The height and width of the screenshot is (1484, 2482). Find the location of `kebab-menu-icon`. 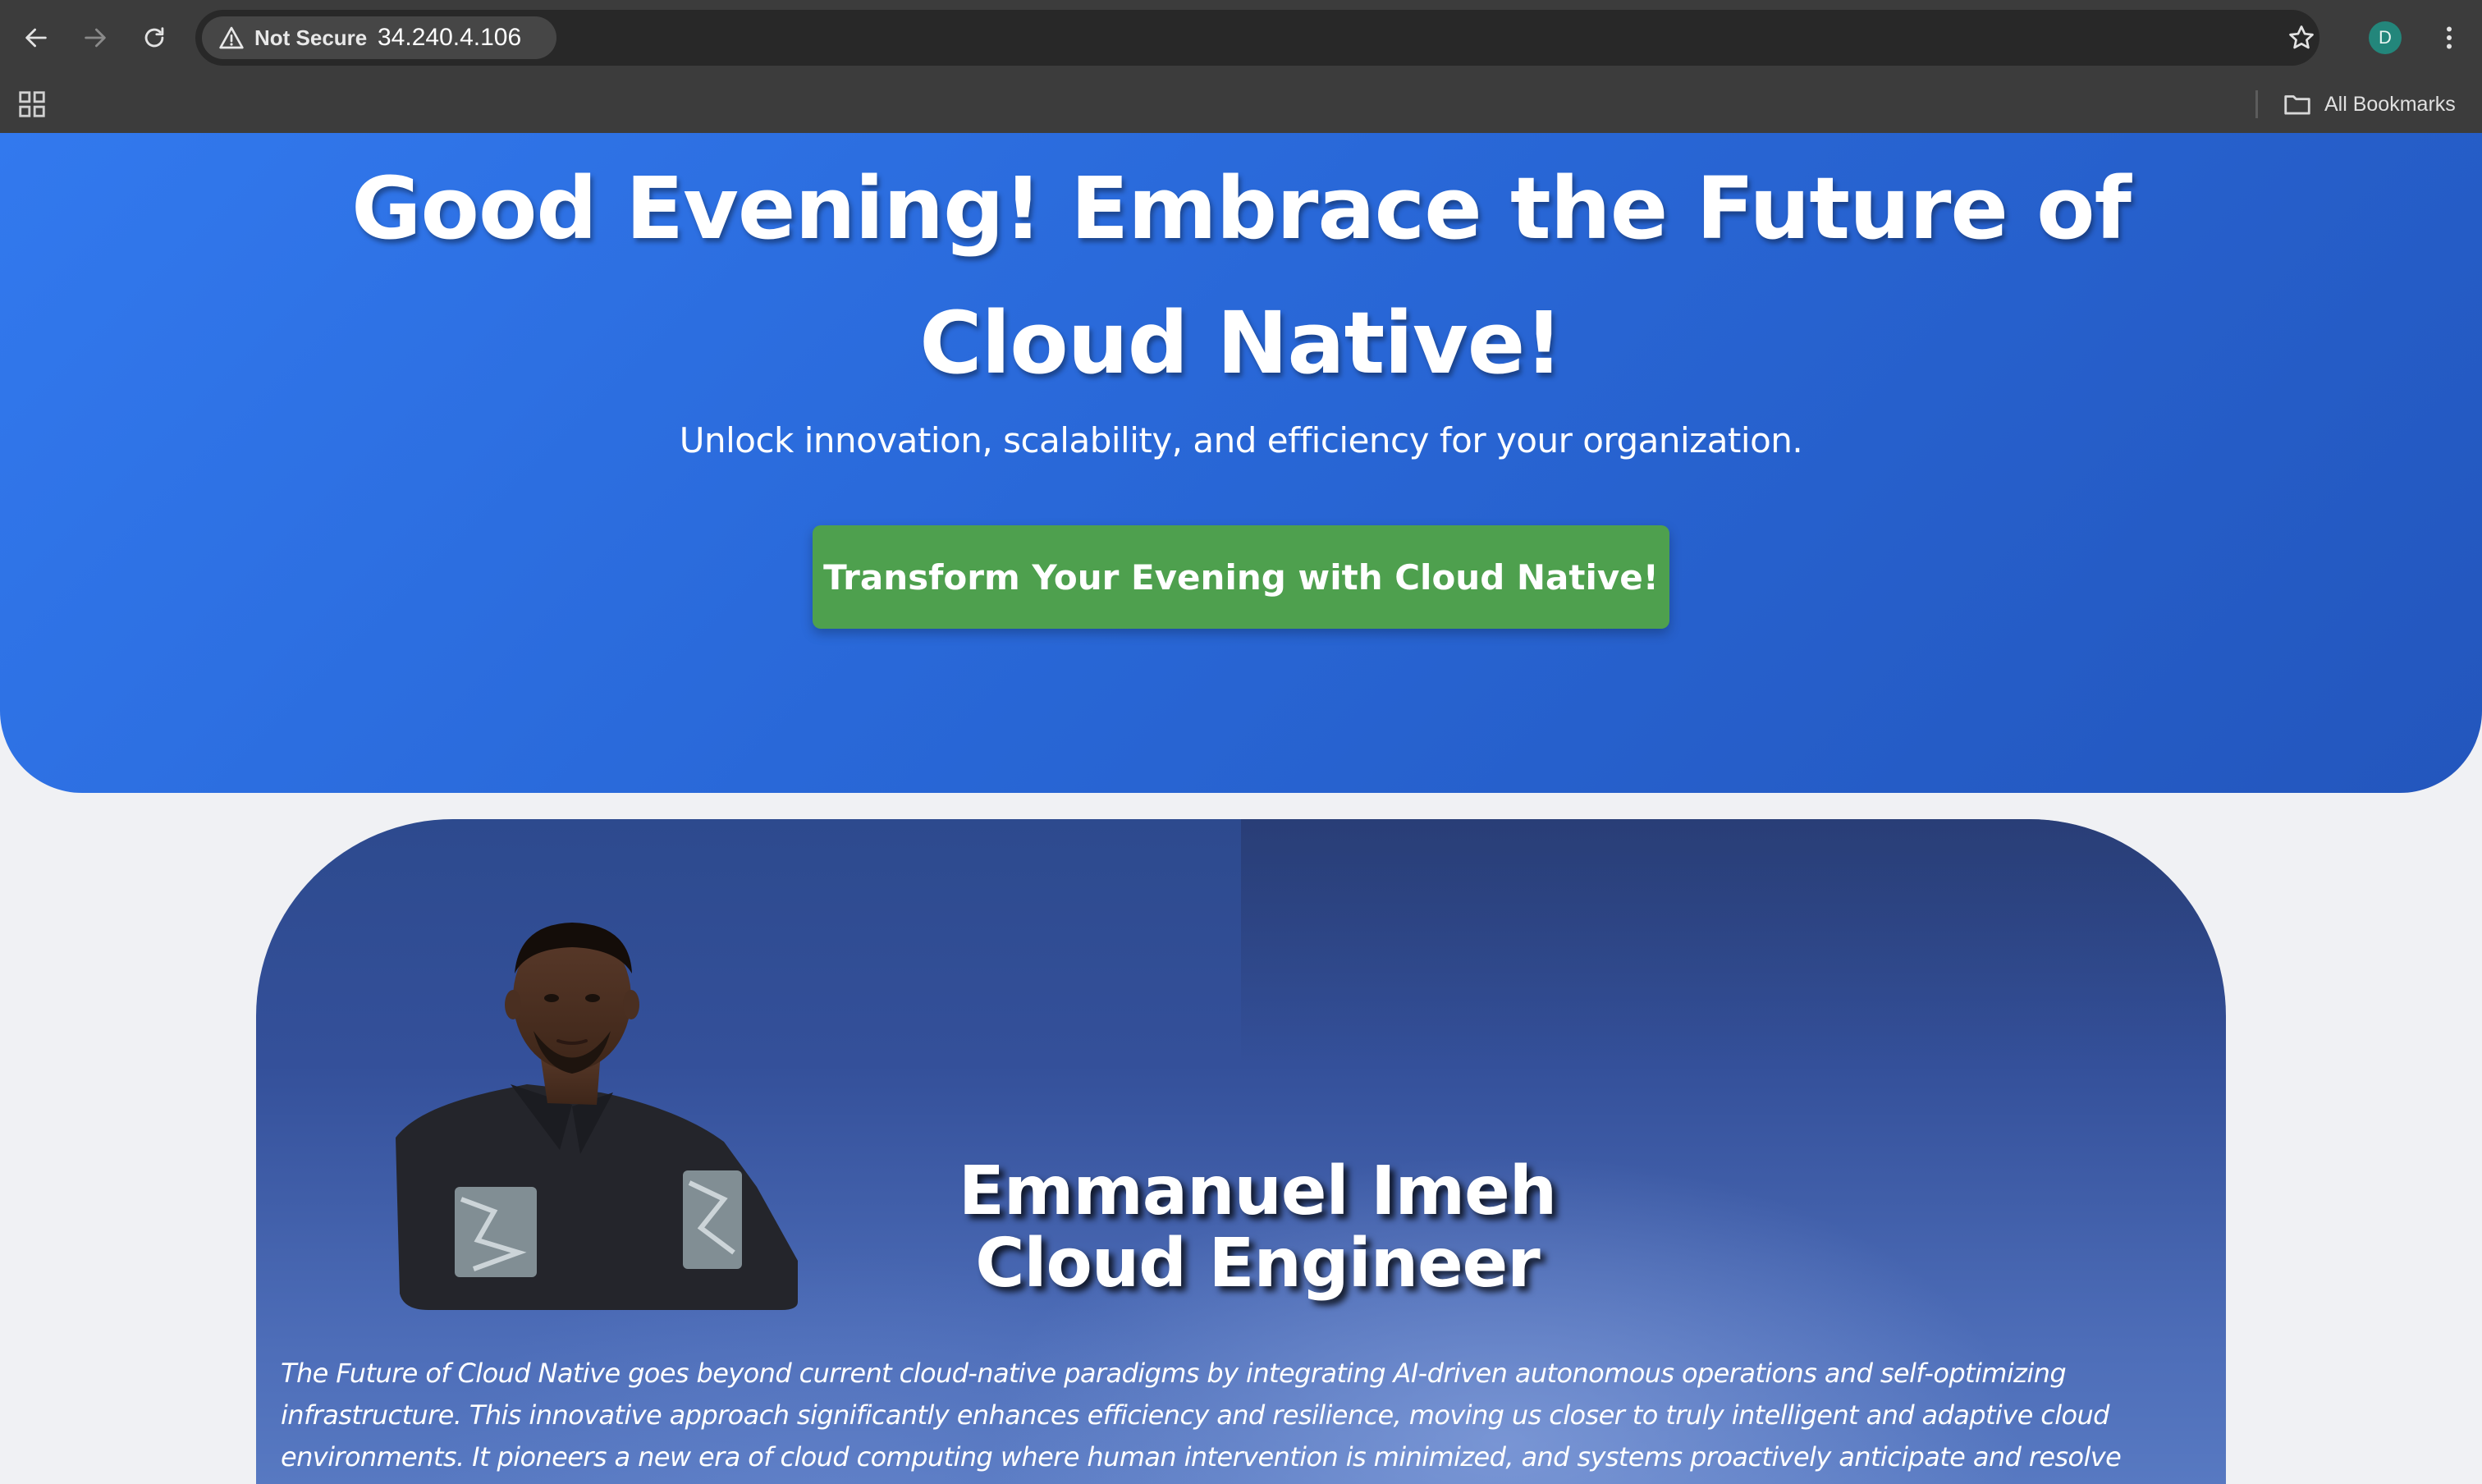

kebab-menu-icon is located at coordinates (2449, 37).